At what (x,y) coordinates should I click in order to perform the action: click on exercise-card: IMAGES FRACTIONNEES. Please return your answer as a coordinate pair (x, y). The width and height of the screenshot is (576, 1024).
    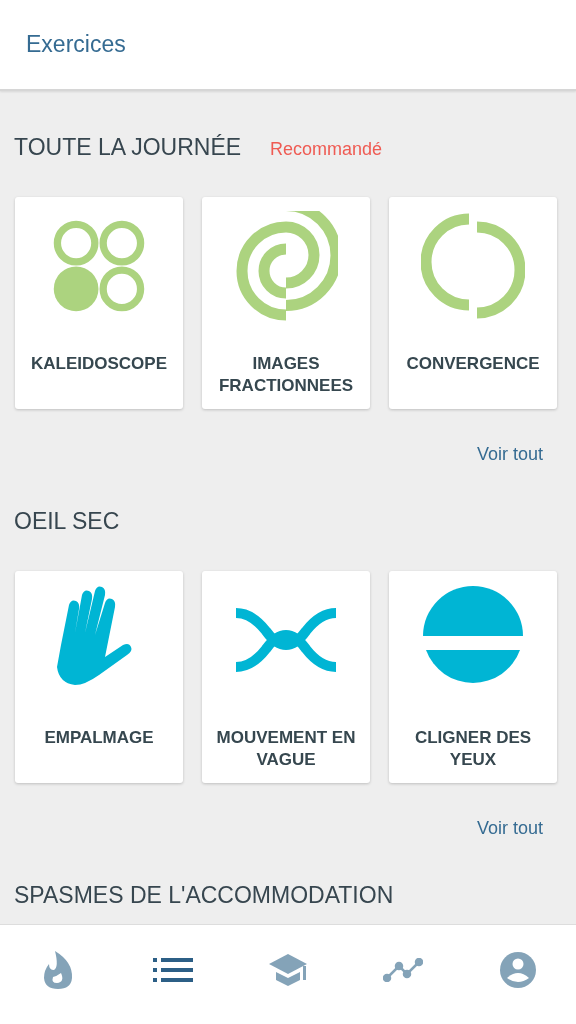
    Looking at the image, I should click on (286, 303).